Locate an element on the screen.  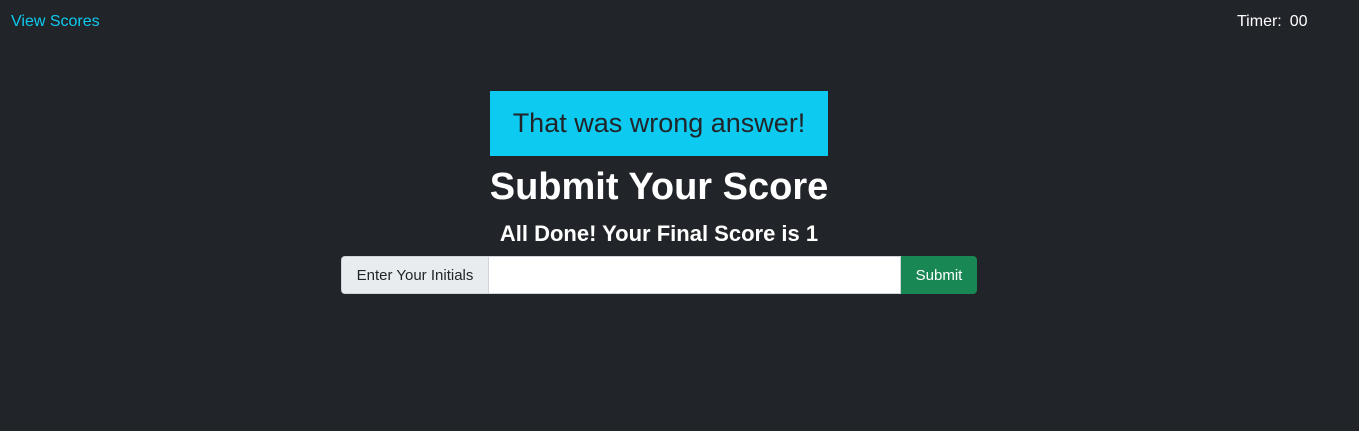
final-score-text: All Done! Your Final Score is 1 is located at coordinates (659, 233).